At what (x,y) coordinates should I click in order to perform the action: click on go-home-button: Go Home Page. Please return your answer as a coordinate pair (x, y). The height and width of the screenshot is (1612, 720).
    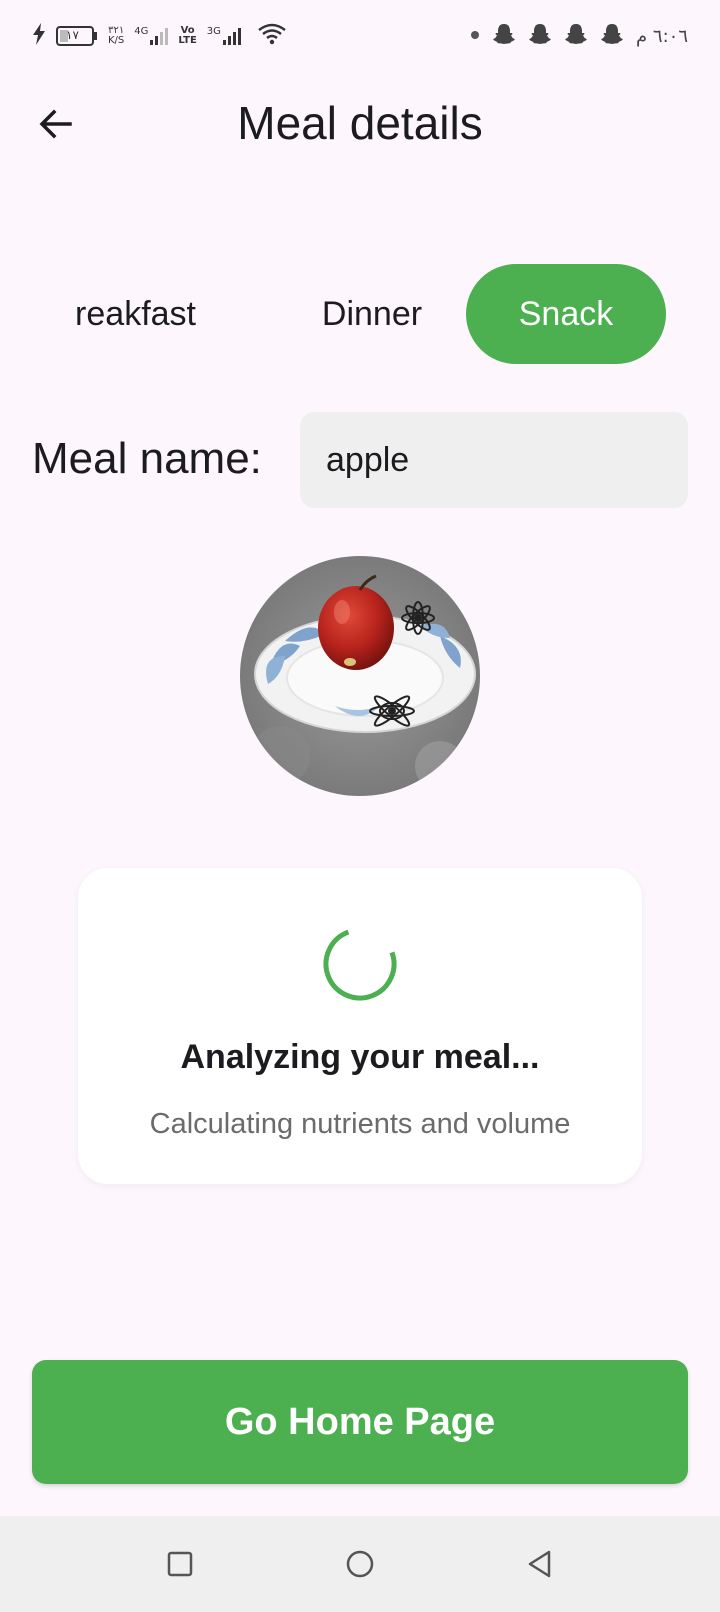
    Looking at the image, I should click on (360, 1422).